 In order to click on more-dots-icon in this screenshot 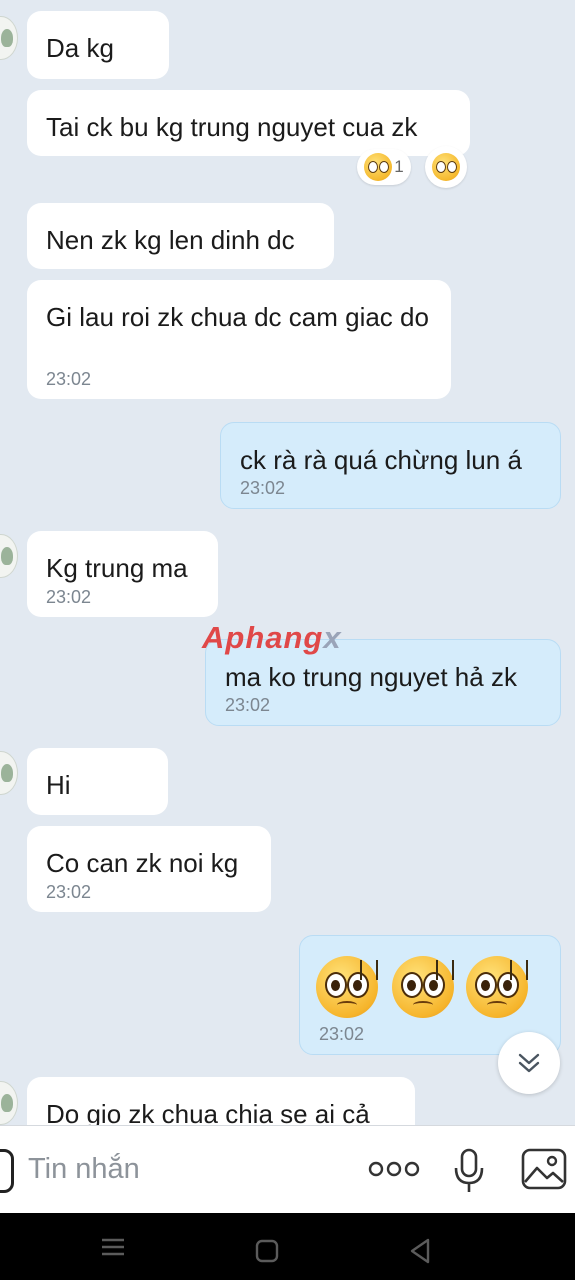, I will do `click(394, 1169)`.